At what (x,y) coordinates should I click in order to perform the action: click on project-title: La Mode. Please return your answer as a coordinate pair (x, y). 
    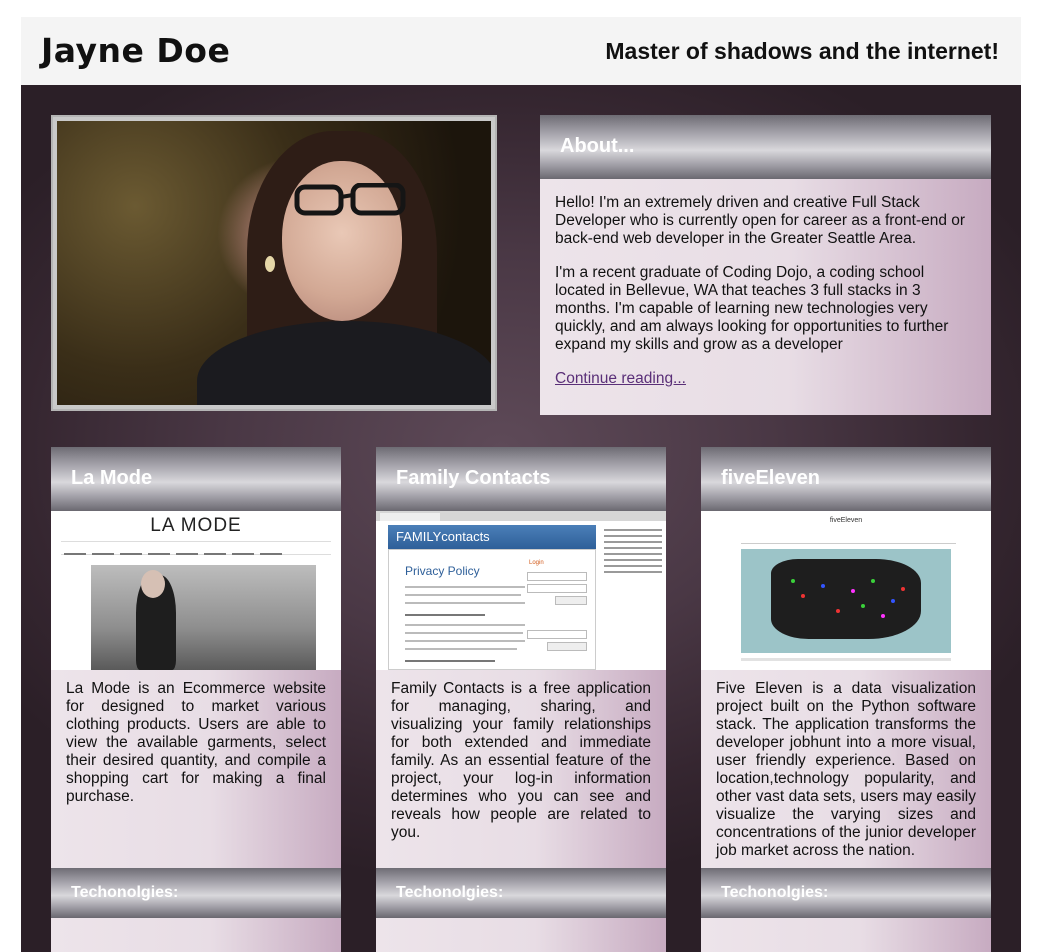
    Looking at the image, I should click on (112, 478).